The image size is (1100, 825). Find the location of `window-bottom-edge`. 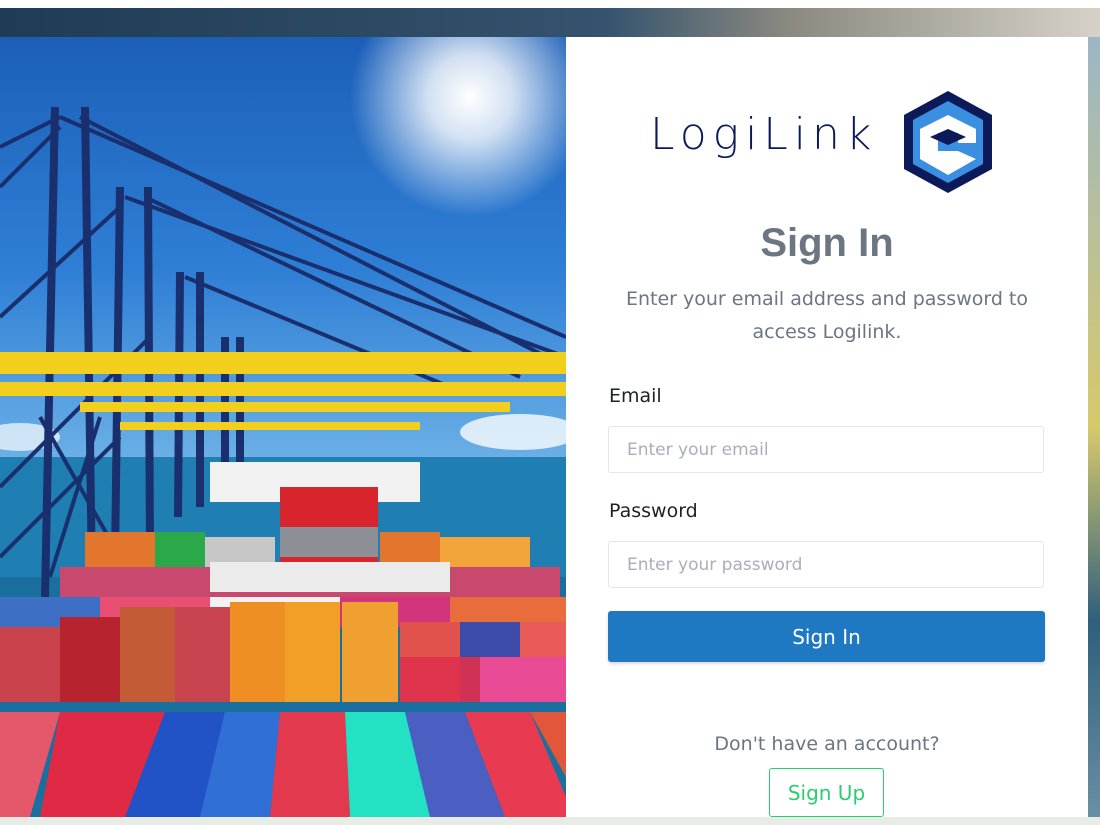

window-bottom-edge is located at coordinates (550, 821).